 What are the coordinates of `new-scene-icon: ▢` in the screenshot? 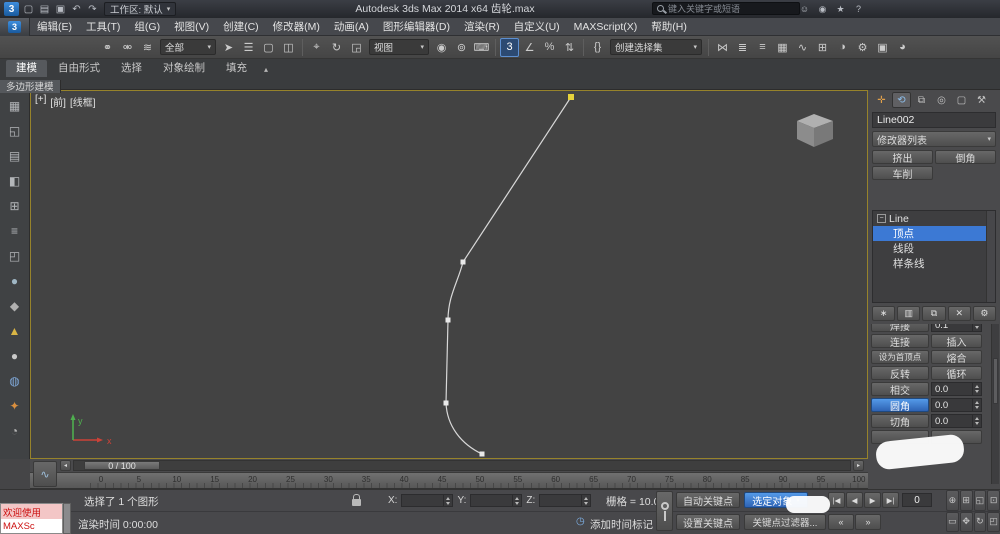 It's located at (28, 9).